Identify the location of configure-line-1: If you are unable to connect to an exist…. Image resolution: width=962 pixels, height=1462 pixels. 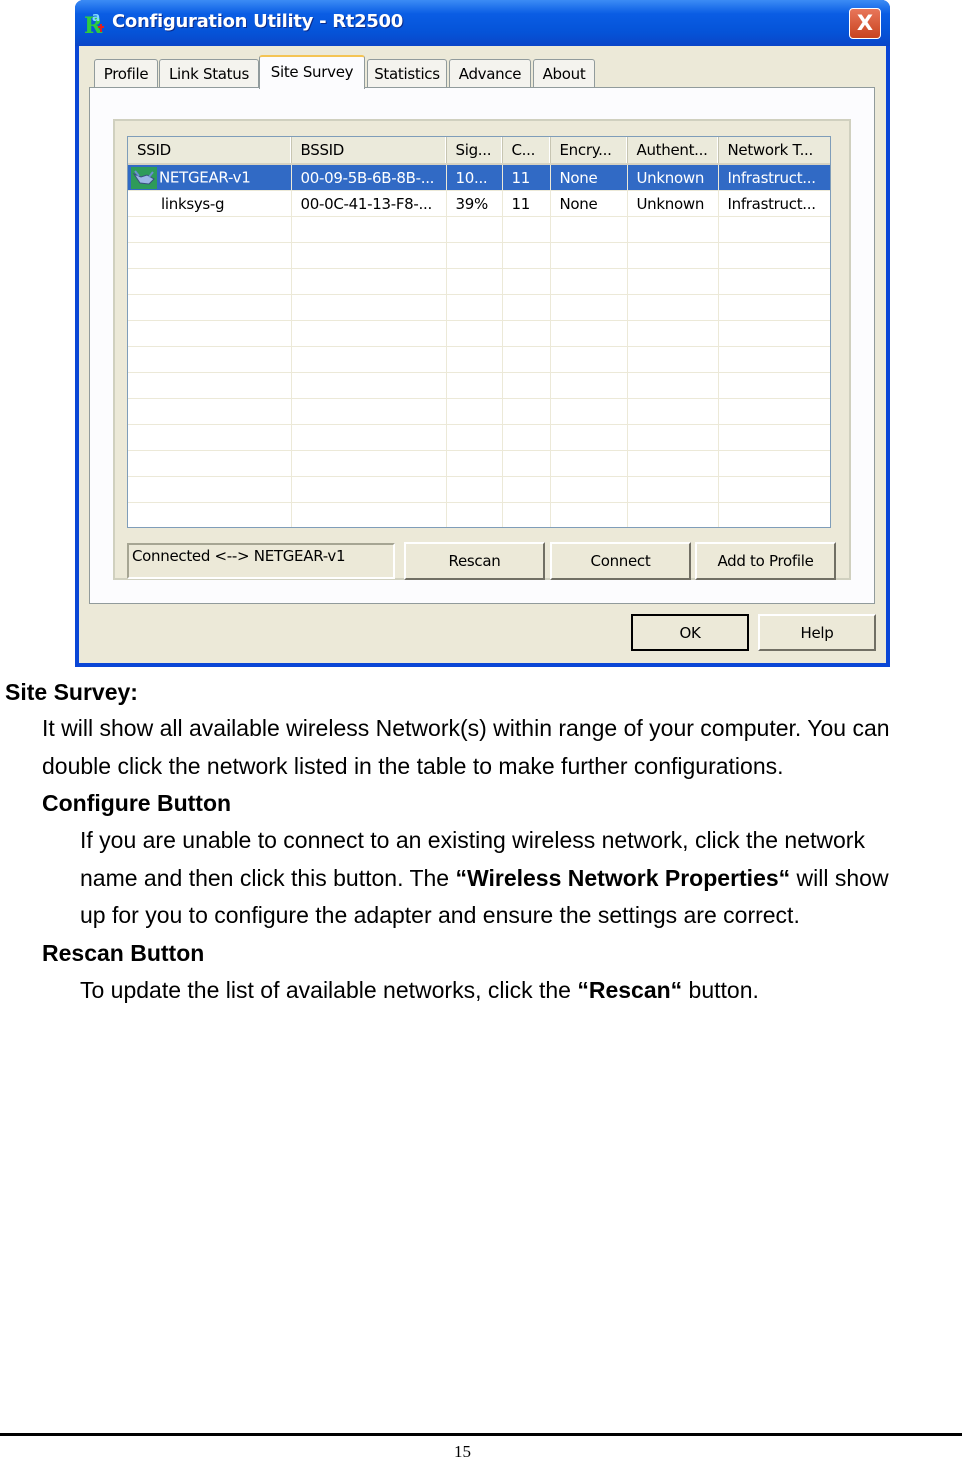
(472, 840).